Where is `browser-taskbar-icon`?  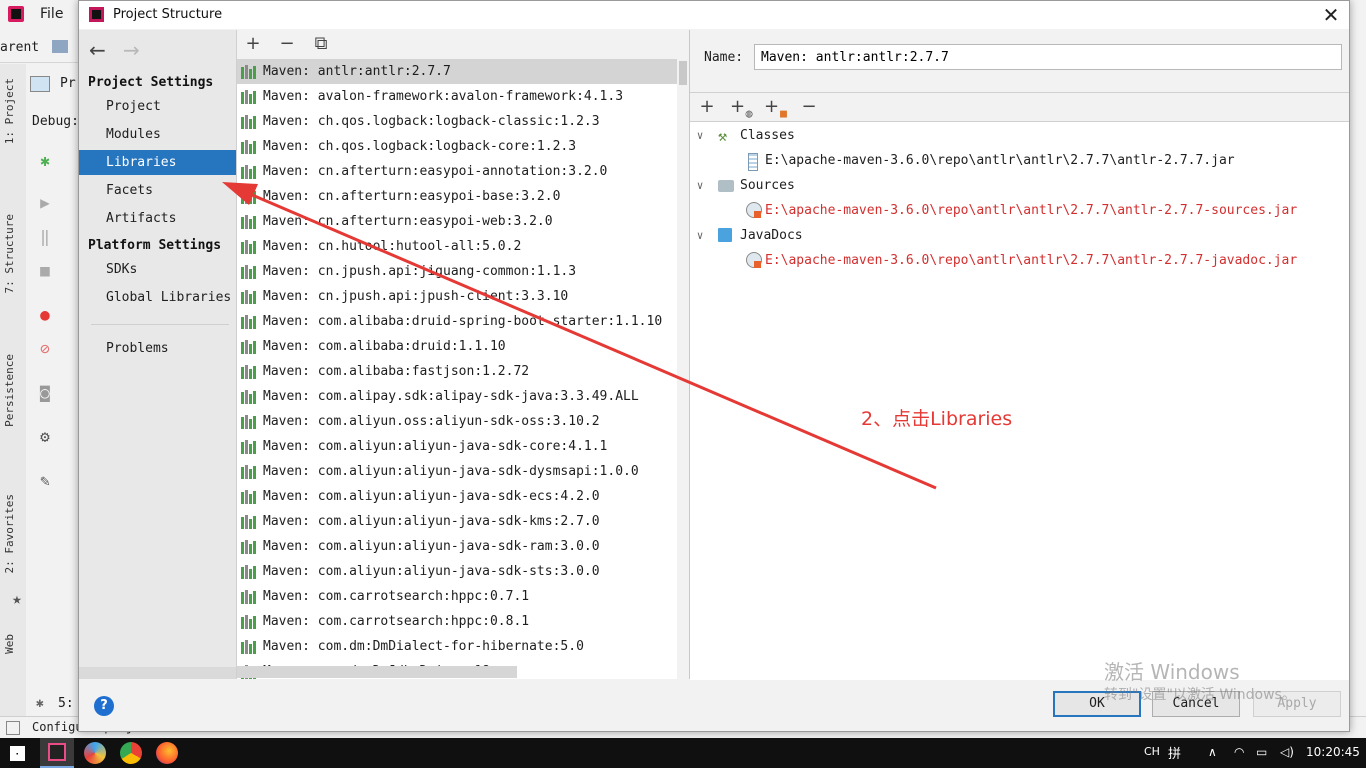 browser-taskbar-icon is located at coordinates (95, 753).